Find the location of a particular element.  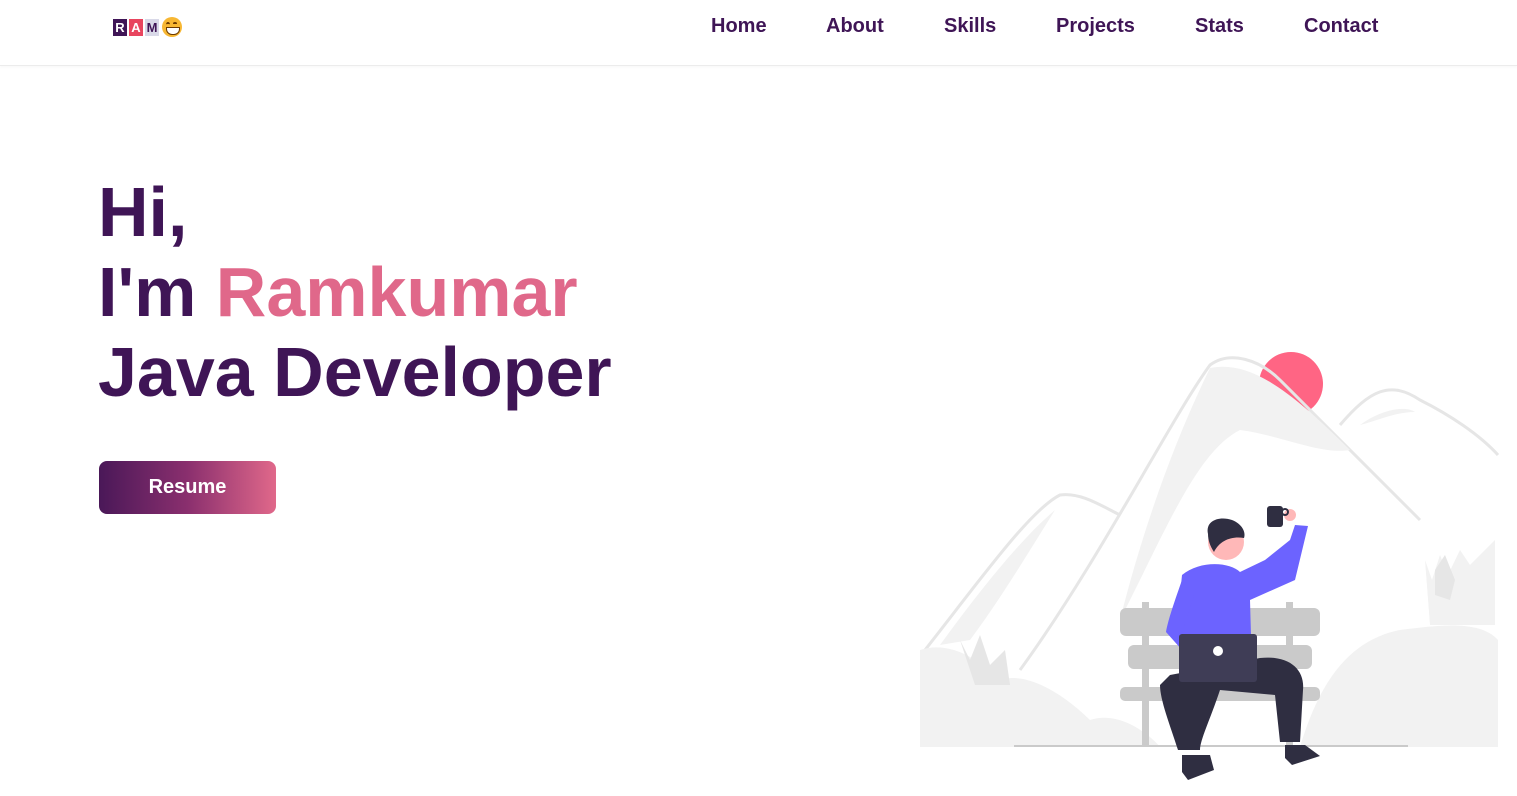

nav-link-home: Home is located at coordinates (739, 26).